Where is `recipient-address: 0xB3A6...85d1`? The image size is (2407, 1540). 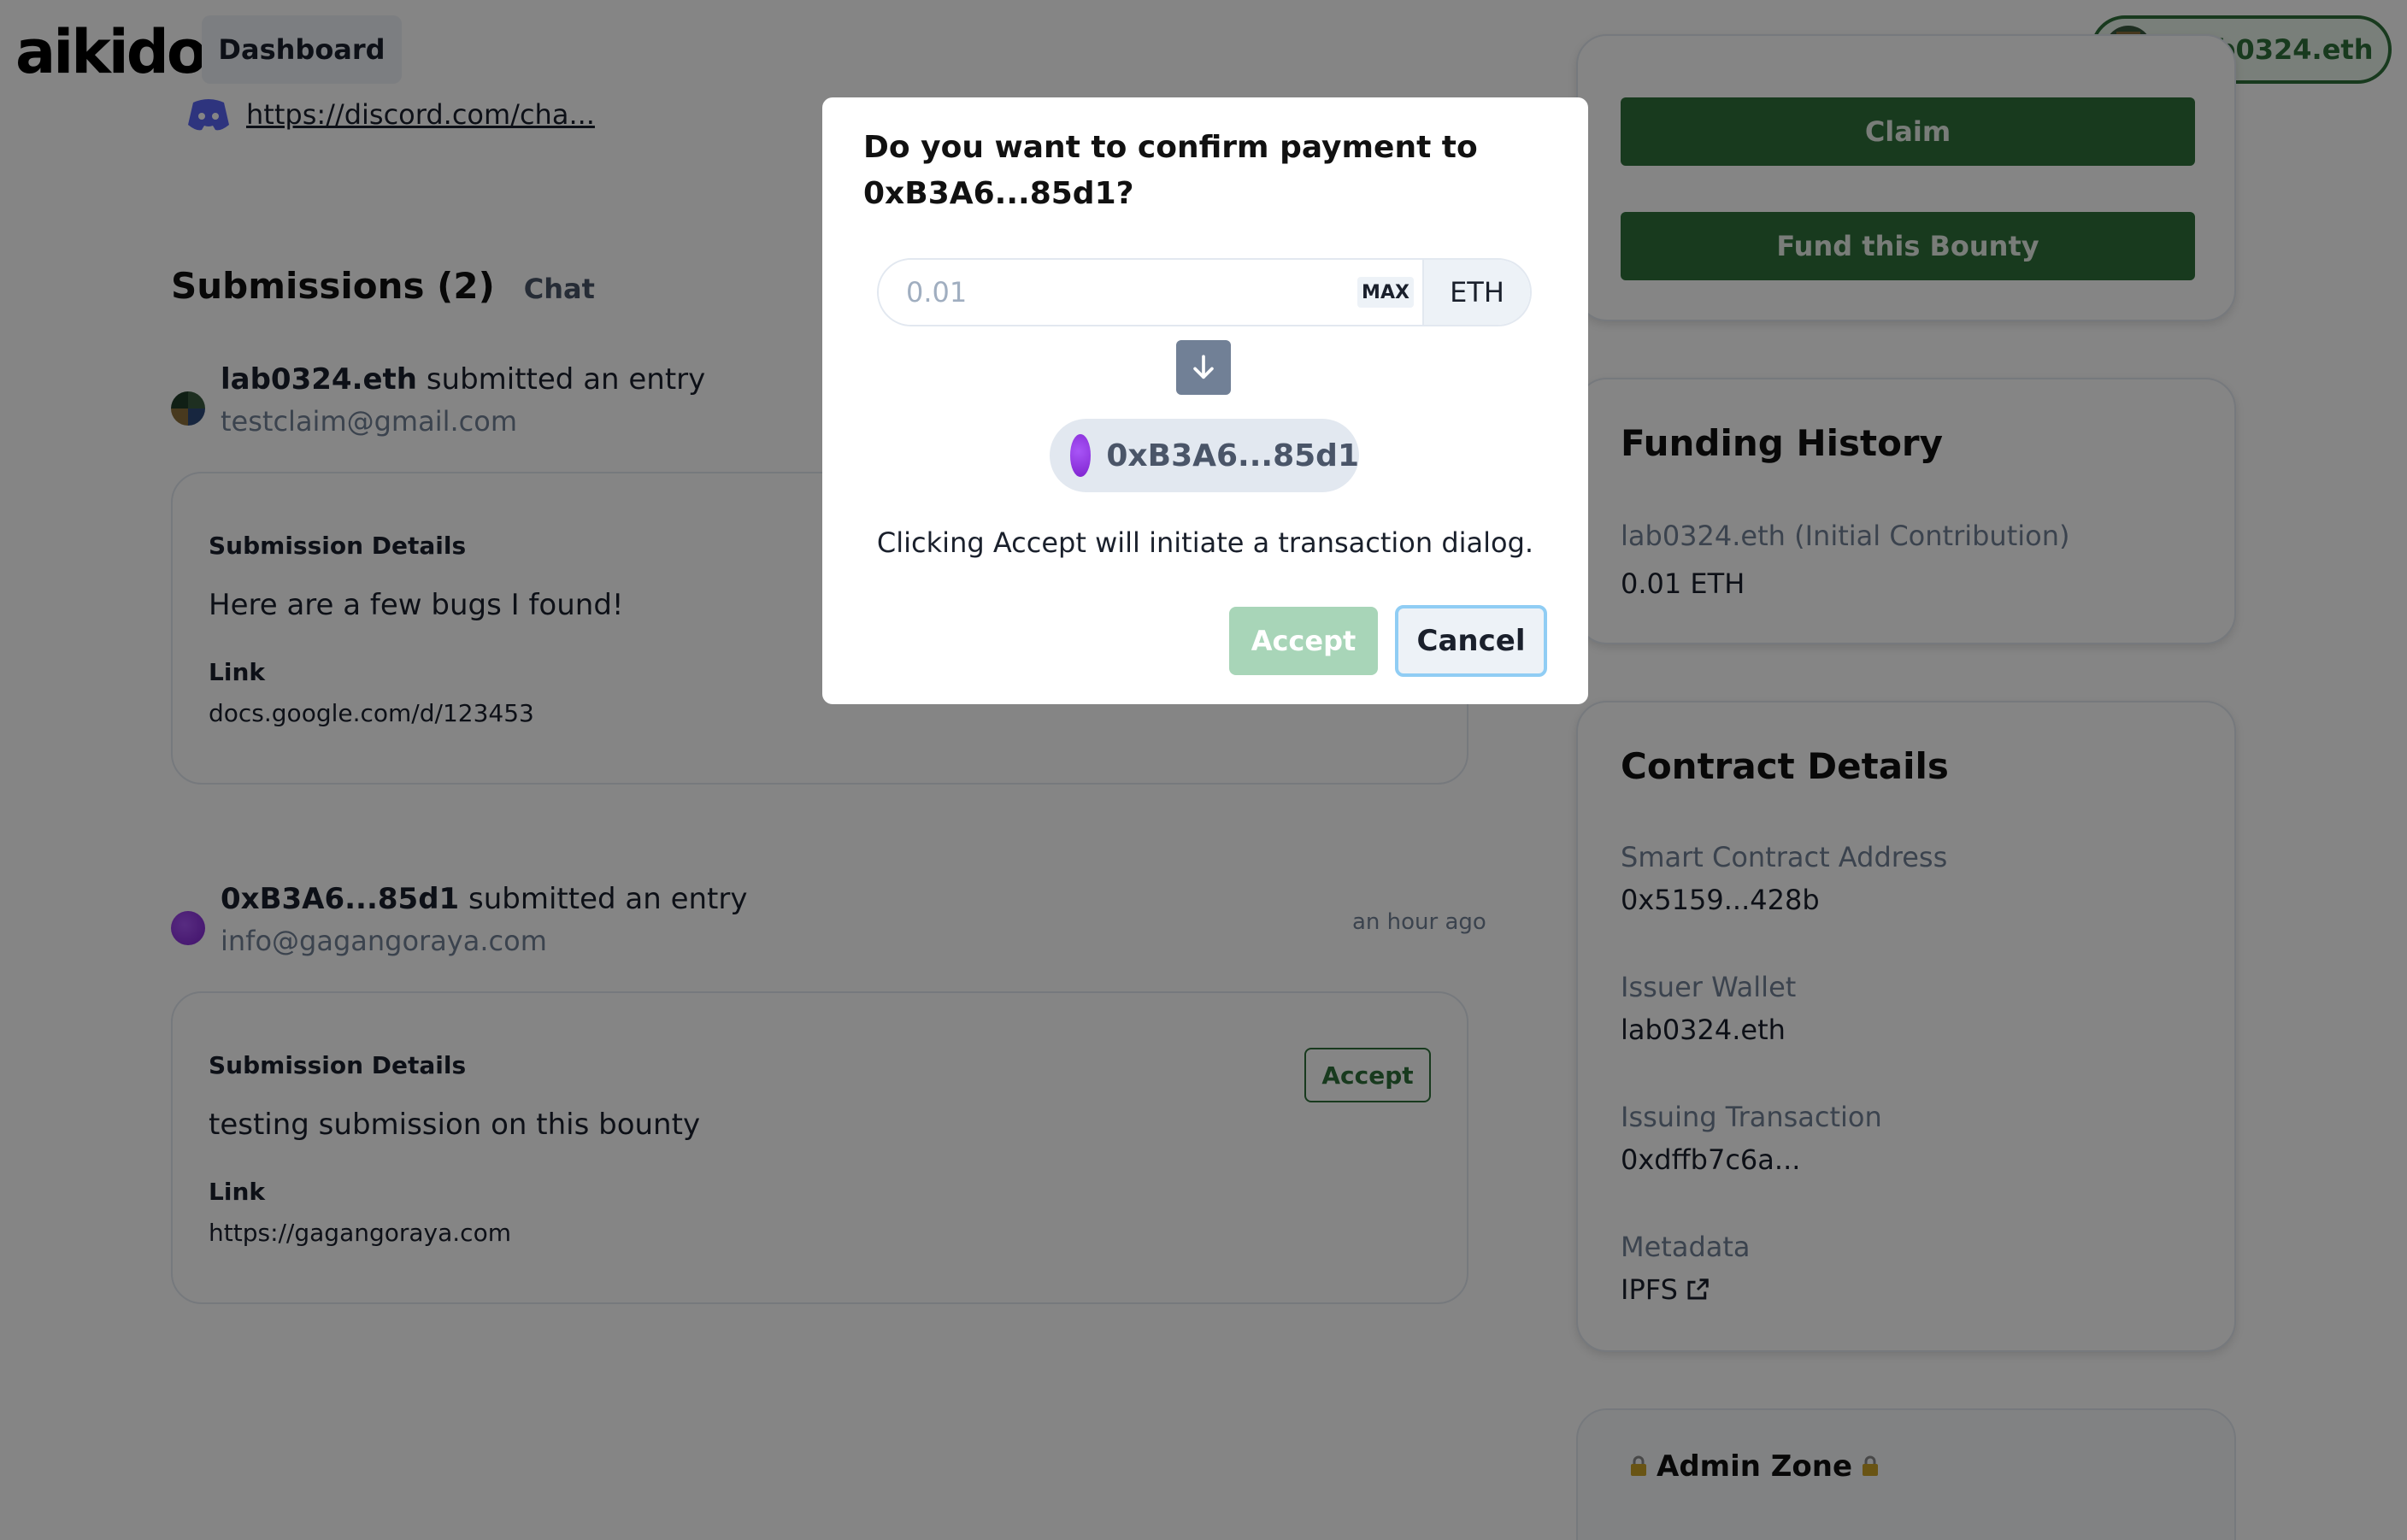
recipient-address: 0xB3A6...85d1 is located at coordinates (1233, 456).